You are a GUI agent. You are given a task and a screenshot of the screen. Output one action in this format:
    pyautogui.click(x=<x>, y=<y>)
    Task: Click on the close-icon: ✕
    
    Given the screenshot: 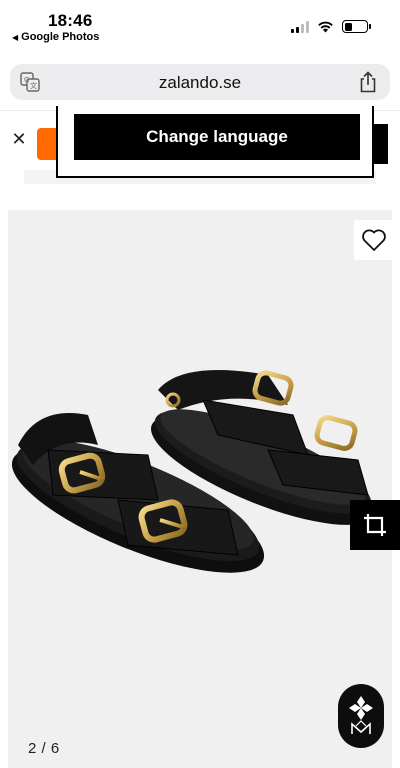 What is the action you would take?
    pyautogui.click(x=19, y=139)
    